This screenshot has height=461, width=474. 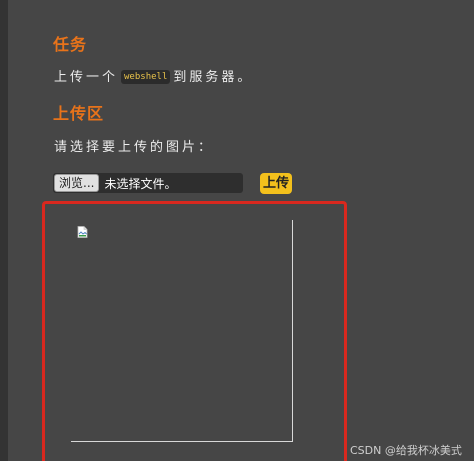 What do you see at coordinates (82, 232) in the screenshot?
I see `broken-image-icon` at bounding box center [82, 232].